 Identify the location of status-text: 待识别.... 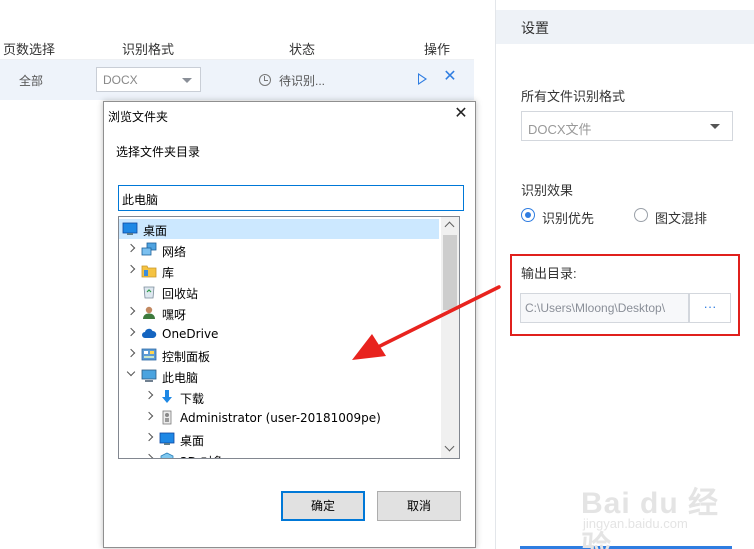
(302, 81).